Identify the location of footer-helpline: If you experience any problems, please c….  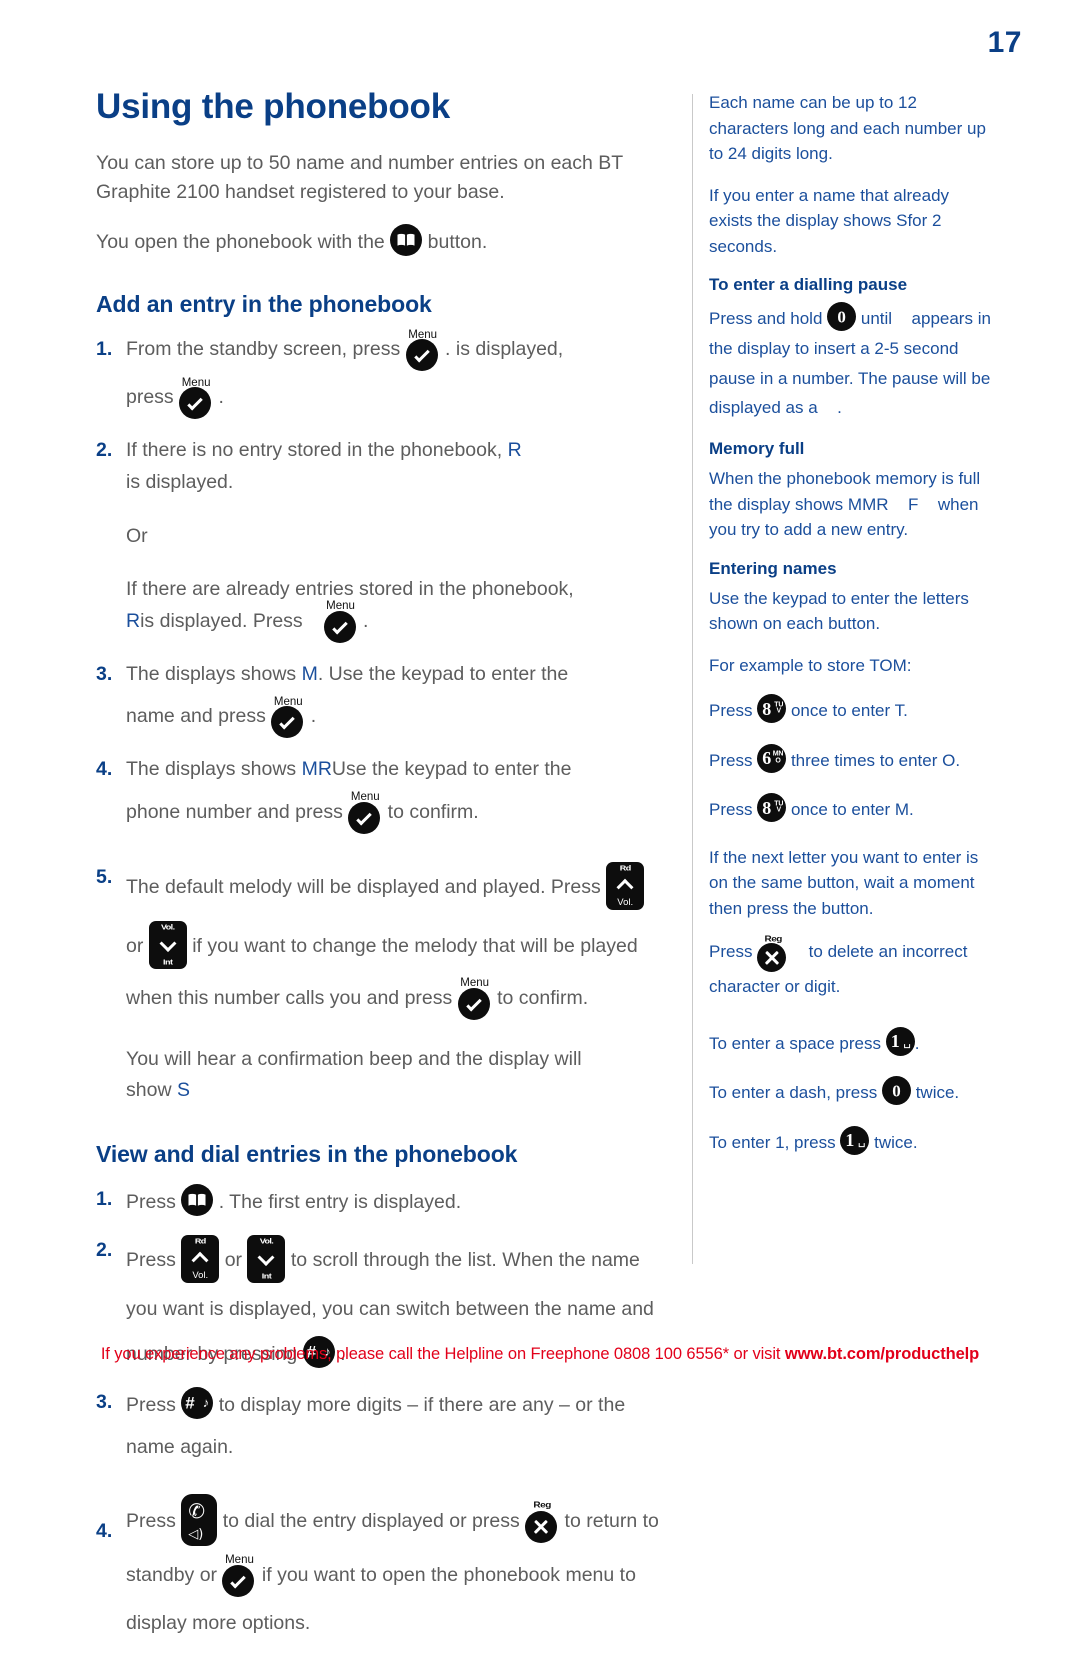
(540, 1354).